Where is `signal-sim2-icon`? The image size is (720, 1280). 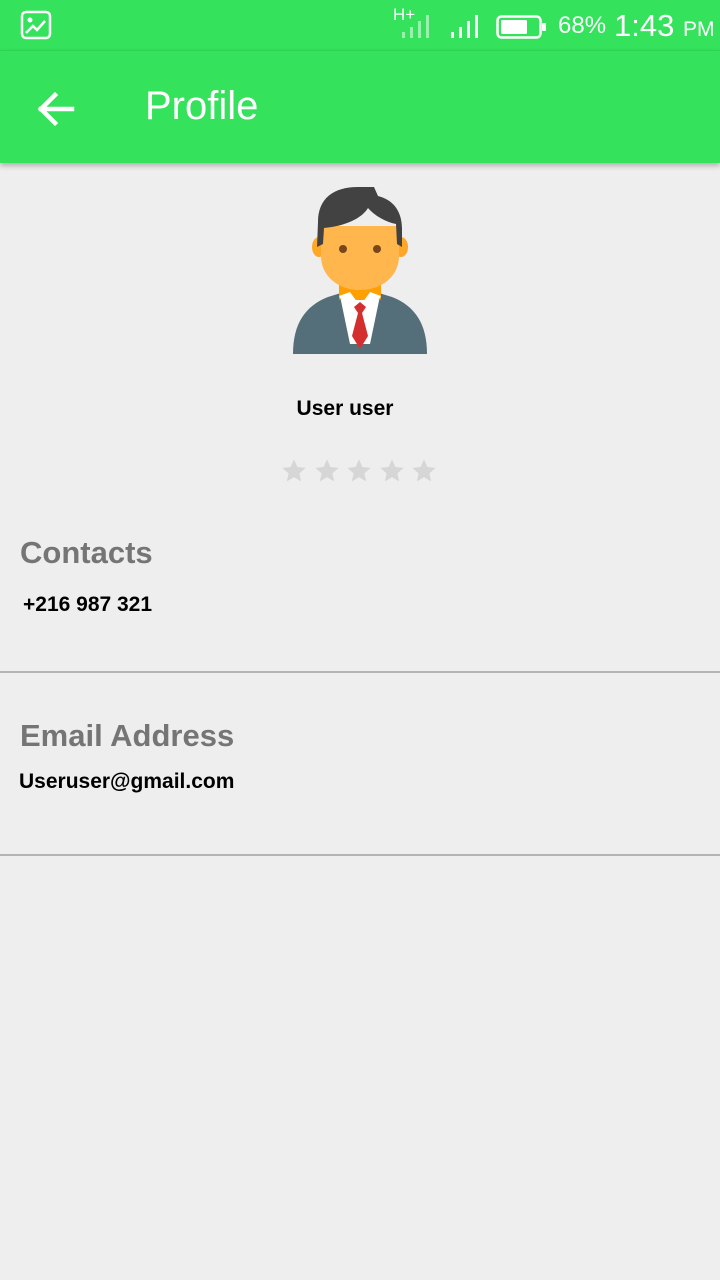
signal-sim2-icon is located at coordinates (464, 26).